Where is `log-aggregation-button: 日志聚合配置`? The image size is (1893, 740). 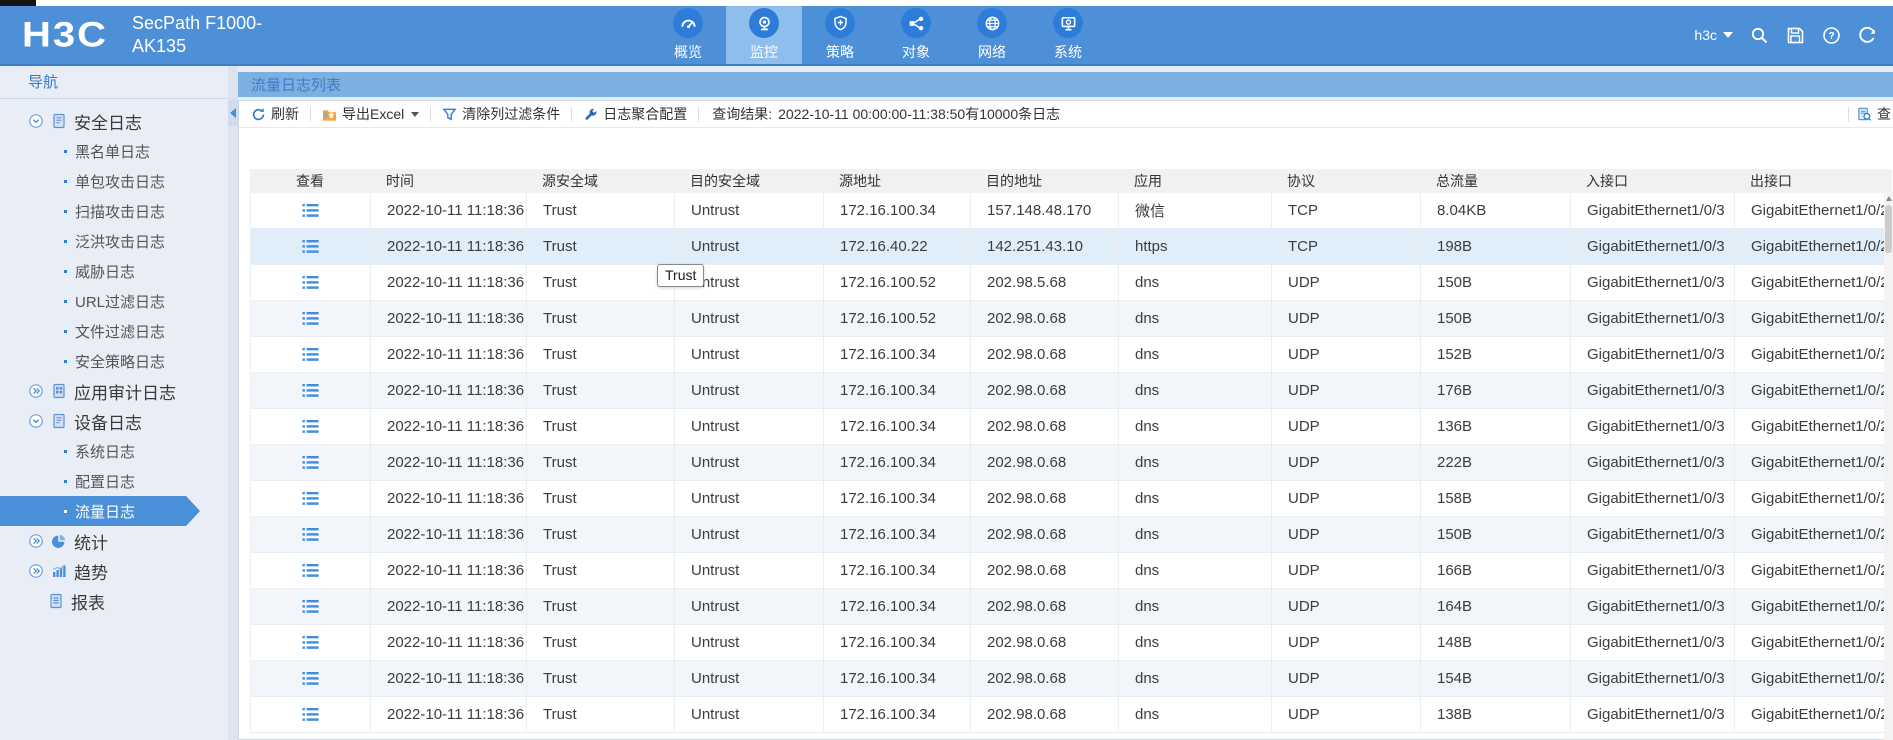 log-aggregation-button: 日志聚合配置 is located at coordinates (635, 114).